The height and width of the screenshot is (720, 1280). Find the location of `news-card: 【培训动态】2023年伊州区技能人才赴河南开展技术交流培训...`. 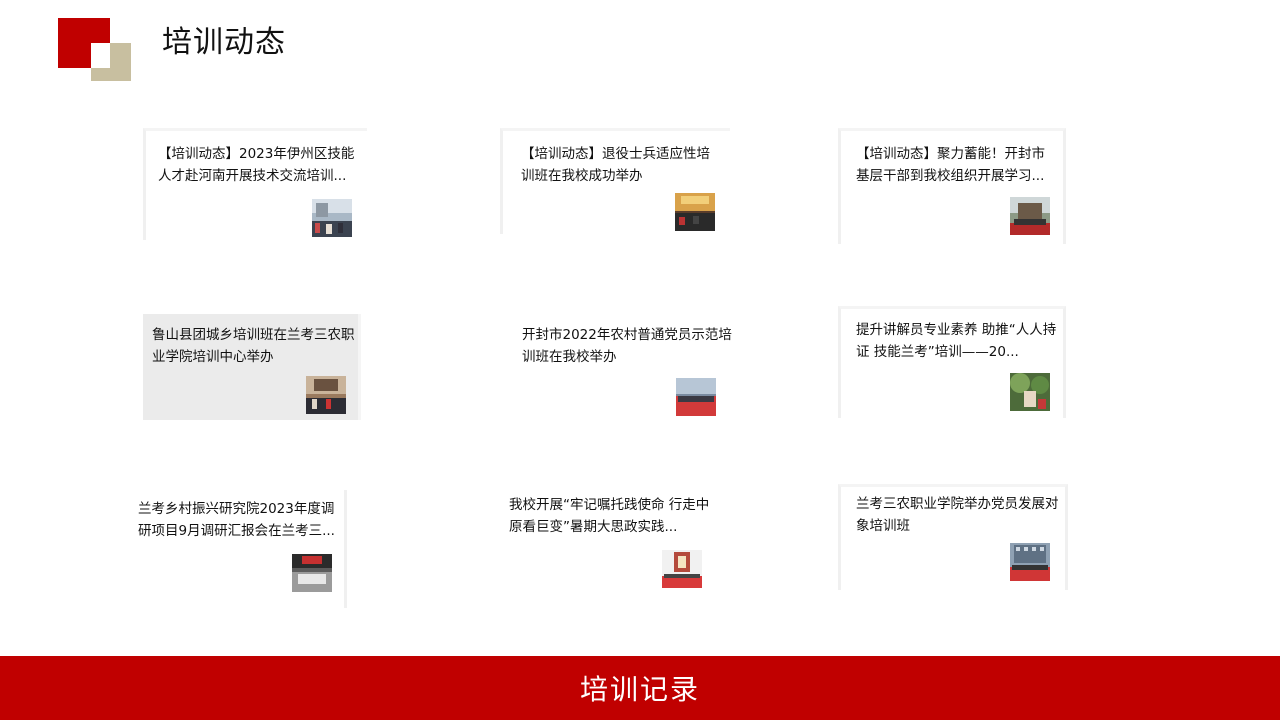

news-card: 【培训动态】2023年伊州区技能人才赴河南开展技术交流培训... is located at coordinates (255, 184).